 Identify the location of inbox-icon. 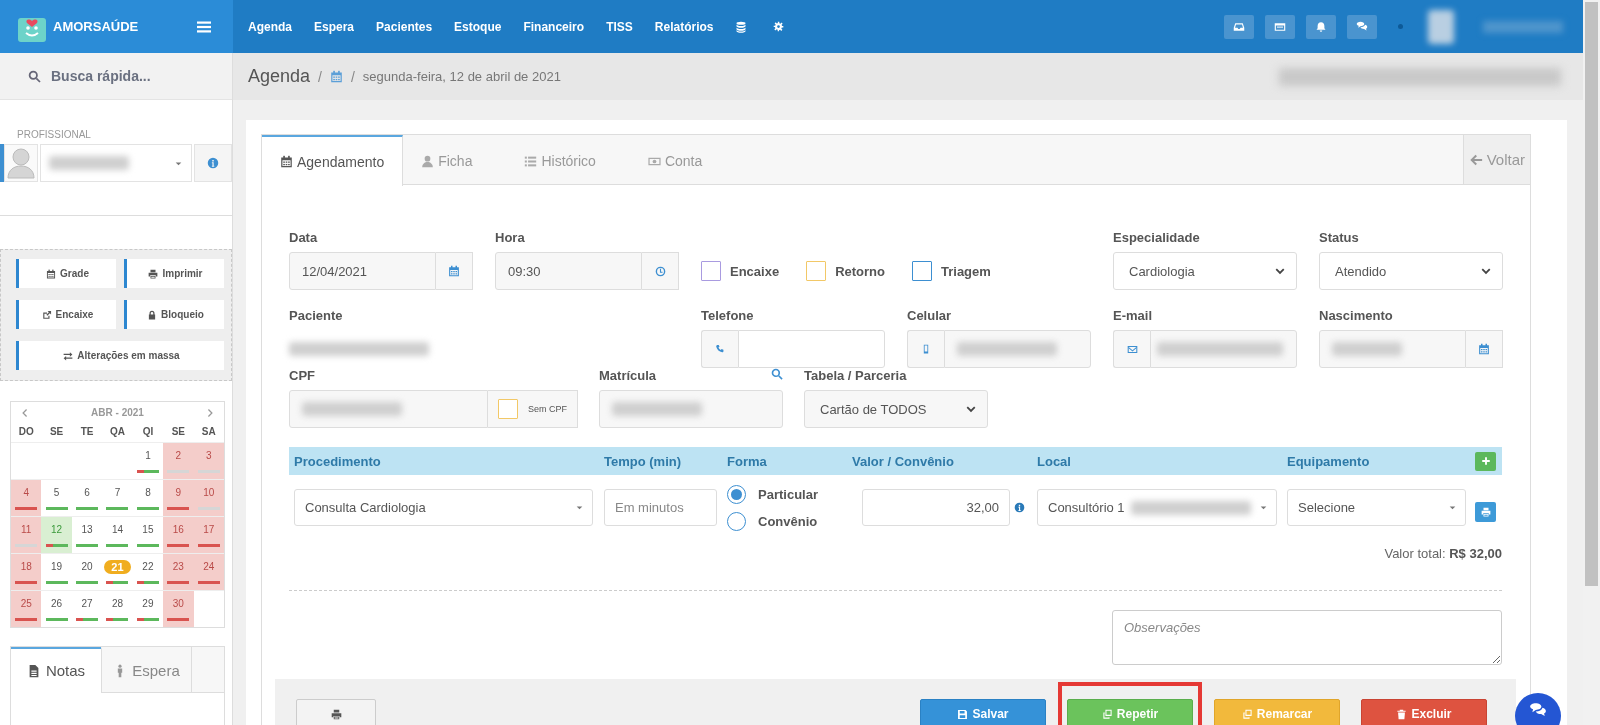
(1239, 26).